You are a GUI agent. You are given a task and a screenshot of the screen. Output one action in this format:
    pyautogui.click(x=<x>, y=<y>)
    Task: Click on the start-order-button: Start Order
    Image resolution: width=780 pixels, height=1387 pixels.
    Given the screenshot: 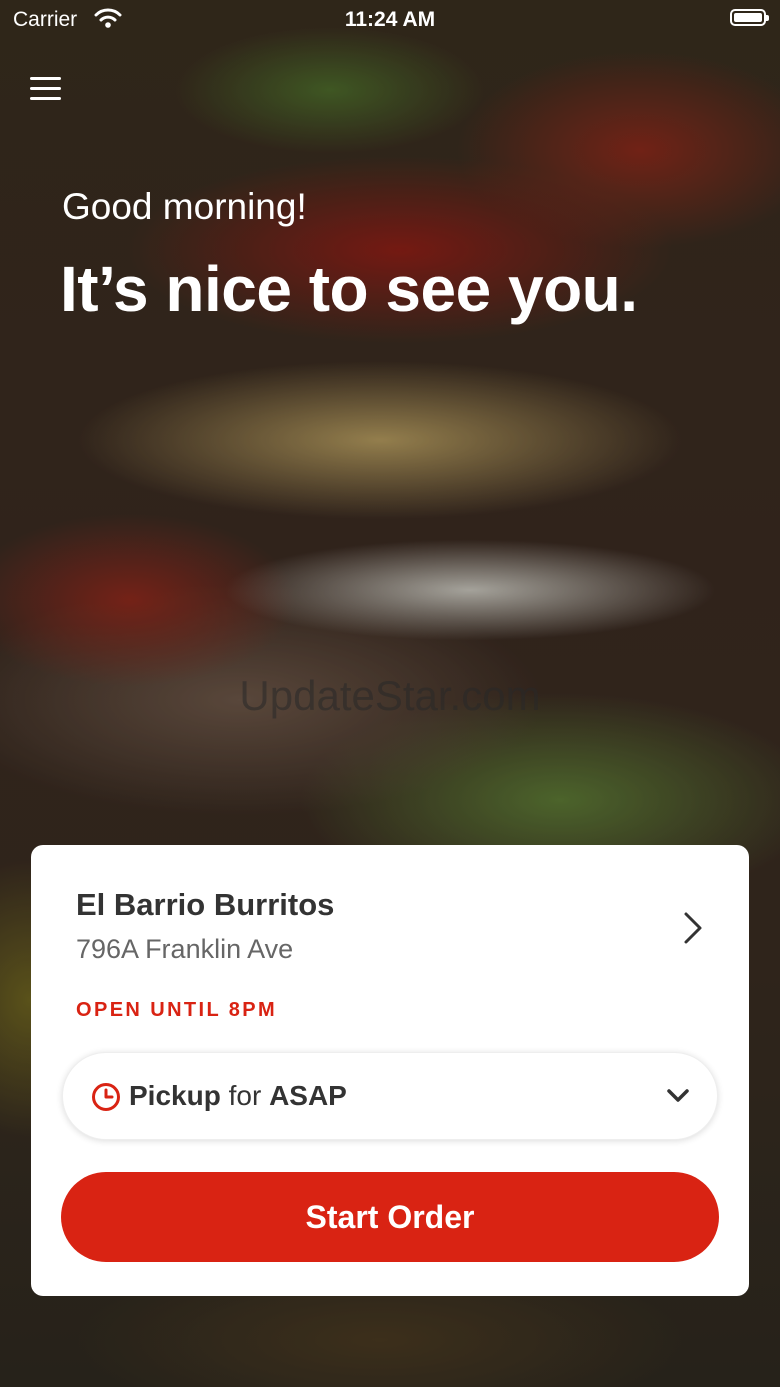 What is the action you would take?
    pyautogui.click(x=390, y=1217)
    